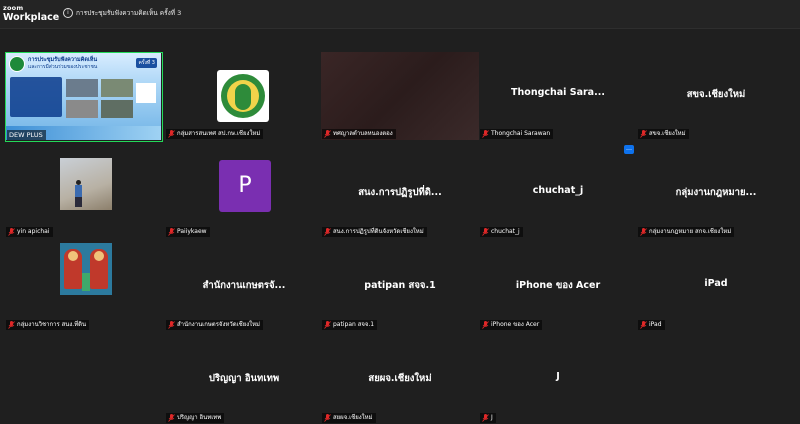  What do you see at coordinates (17, 64) in the screenshot?
I see `emblem-icon` at bounding box center [17, 64].